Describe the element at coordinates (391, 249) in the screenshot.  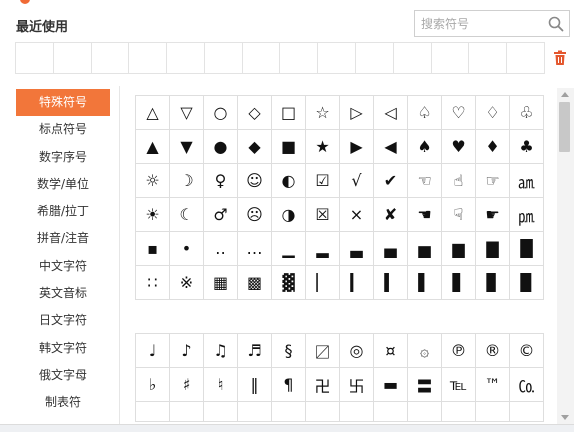
I see `symbol-cell: ▄` at that location.